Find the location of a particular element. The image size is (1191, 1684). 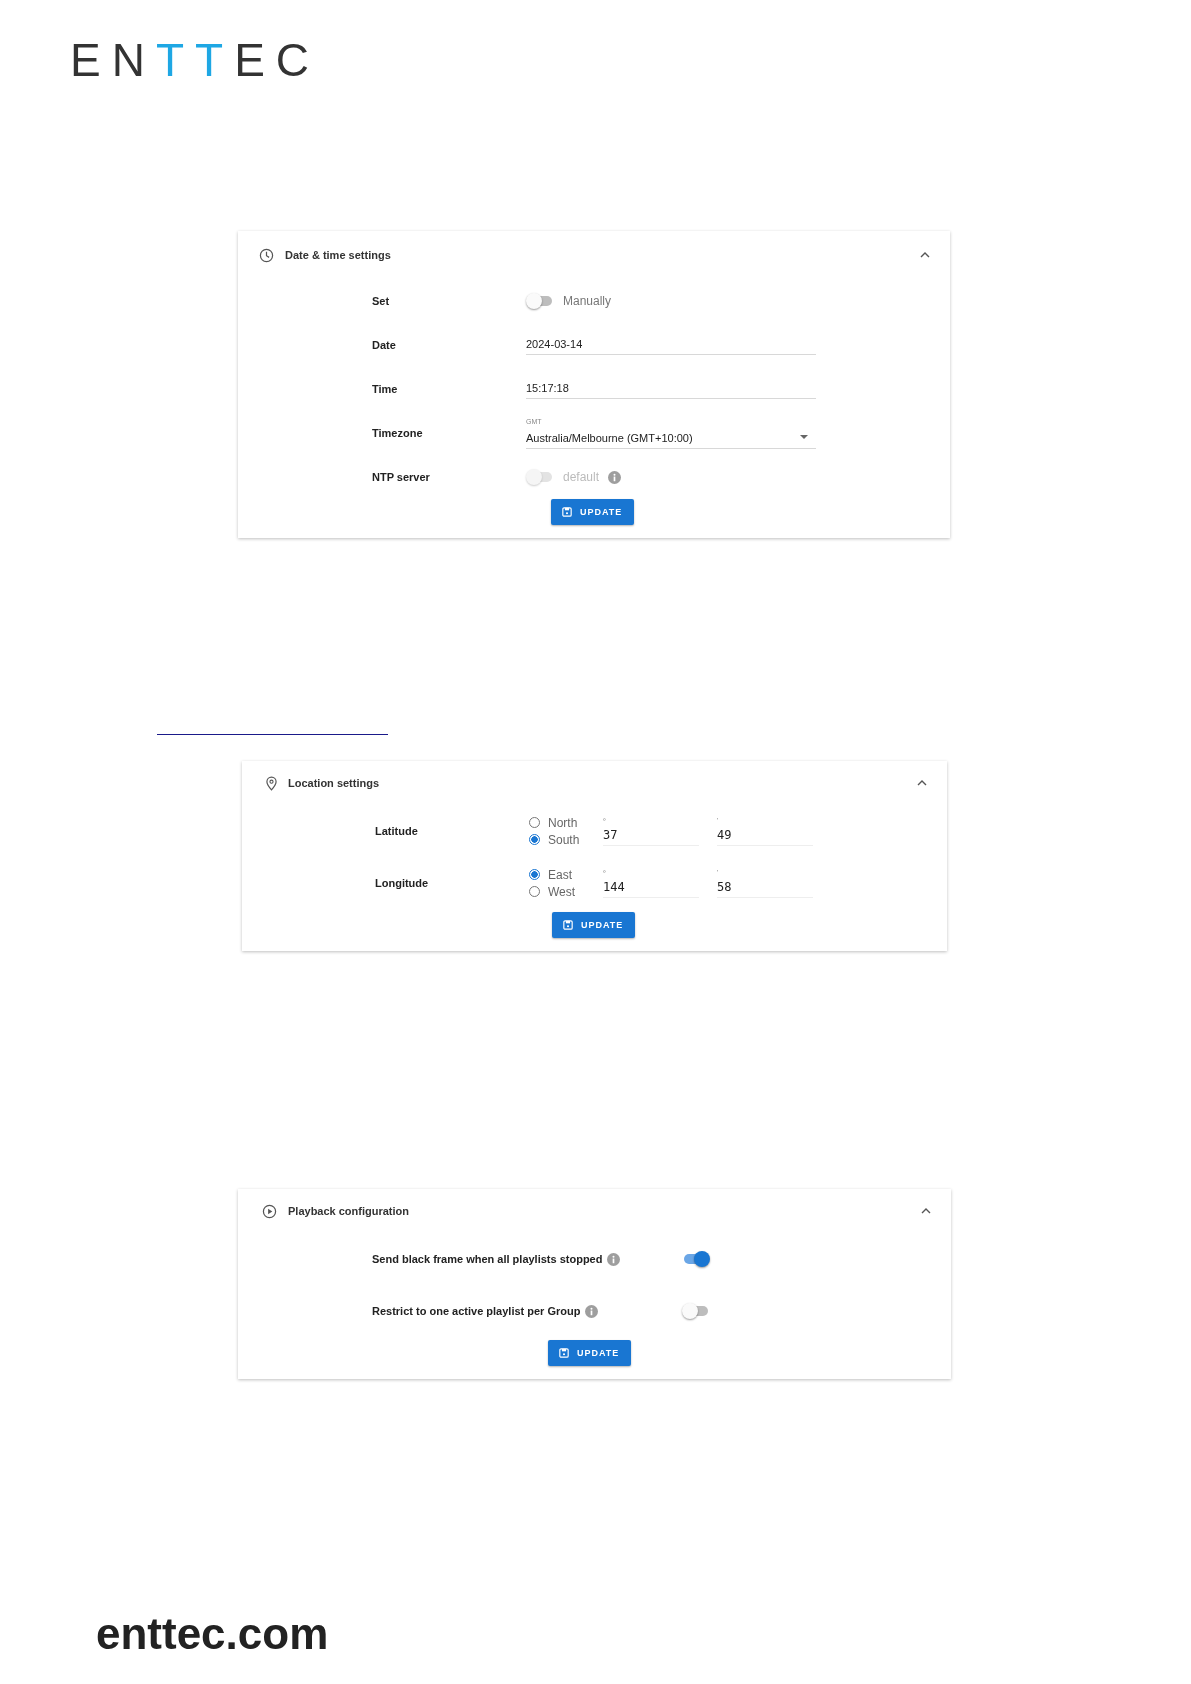

setting-label: Restrict to one active playlist per Group is located at coordinates (476, 1311).